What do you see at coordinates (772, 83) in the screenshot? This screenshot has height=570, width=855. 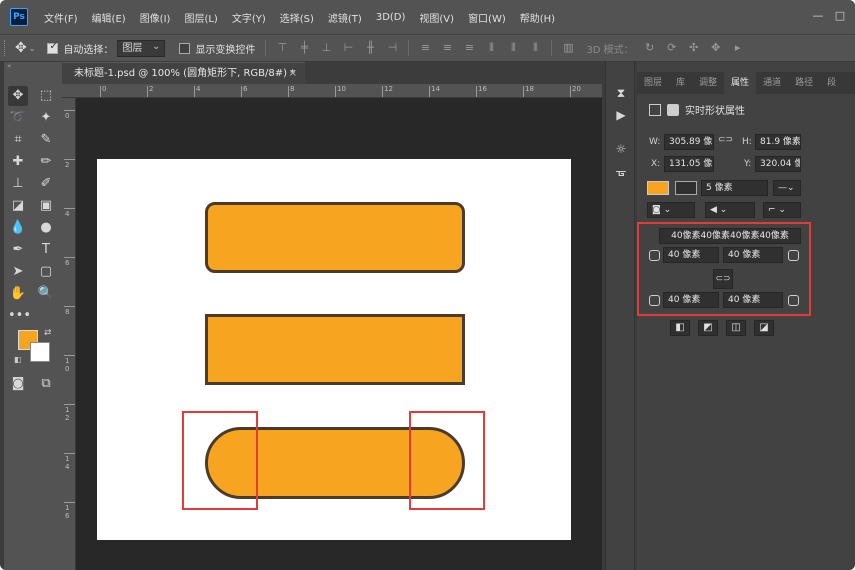 I see `tab-channels: 通道` at bounding box center [772, 83].